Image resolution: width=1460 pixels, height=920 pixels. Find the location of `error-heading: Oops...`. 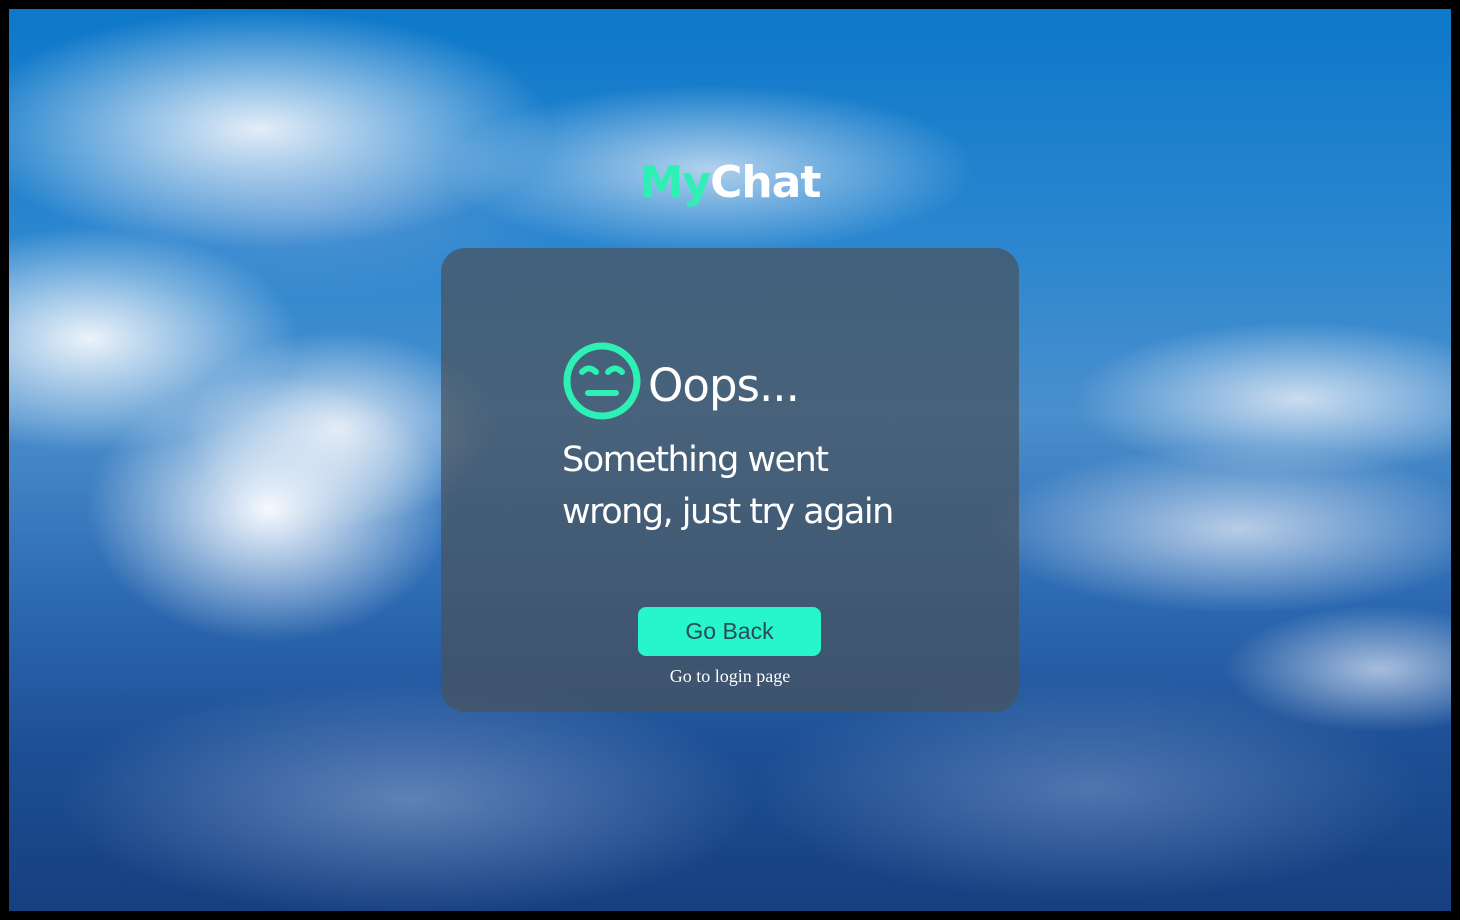

error-heading: Oops... is located at coordinates (724, 385).